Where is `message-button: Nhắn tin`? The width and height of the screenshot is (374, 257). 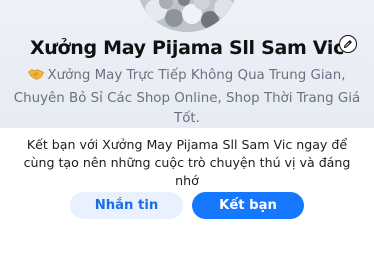
message-button: Nhắn tin is located at coordinates (126, 205).